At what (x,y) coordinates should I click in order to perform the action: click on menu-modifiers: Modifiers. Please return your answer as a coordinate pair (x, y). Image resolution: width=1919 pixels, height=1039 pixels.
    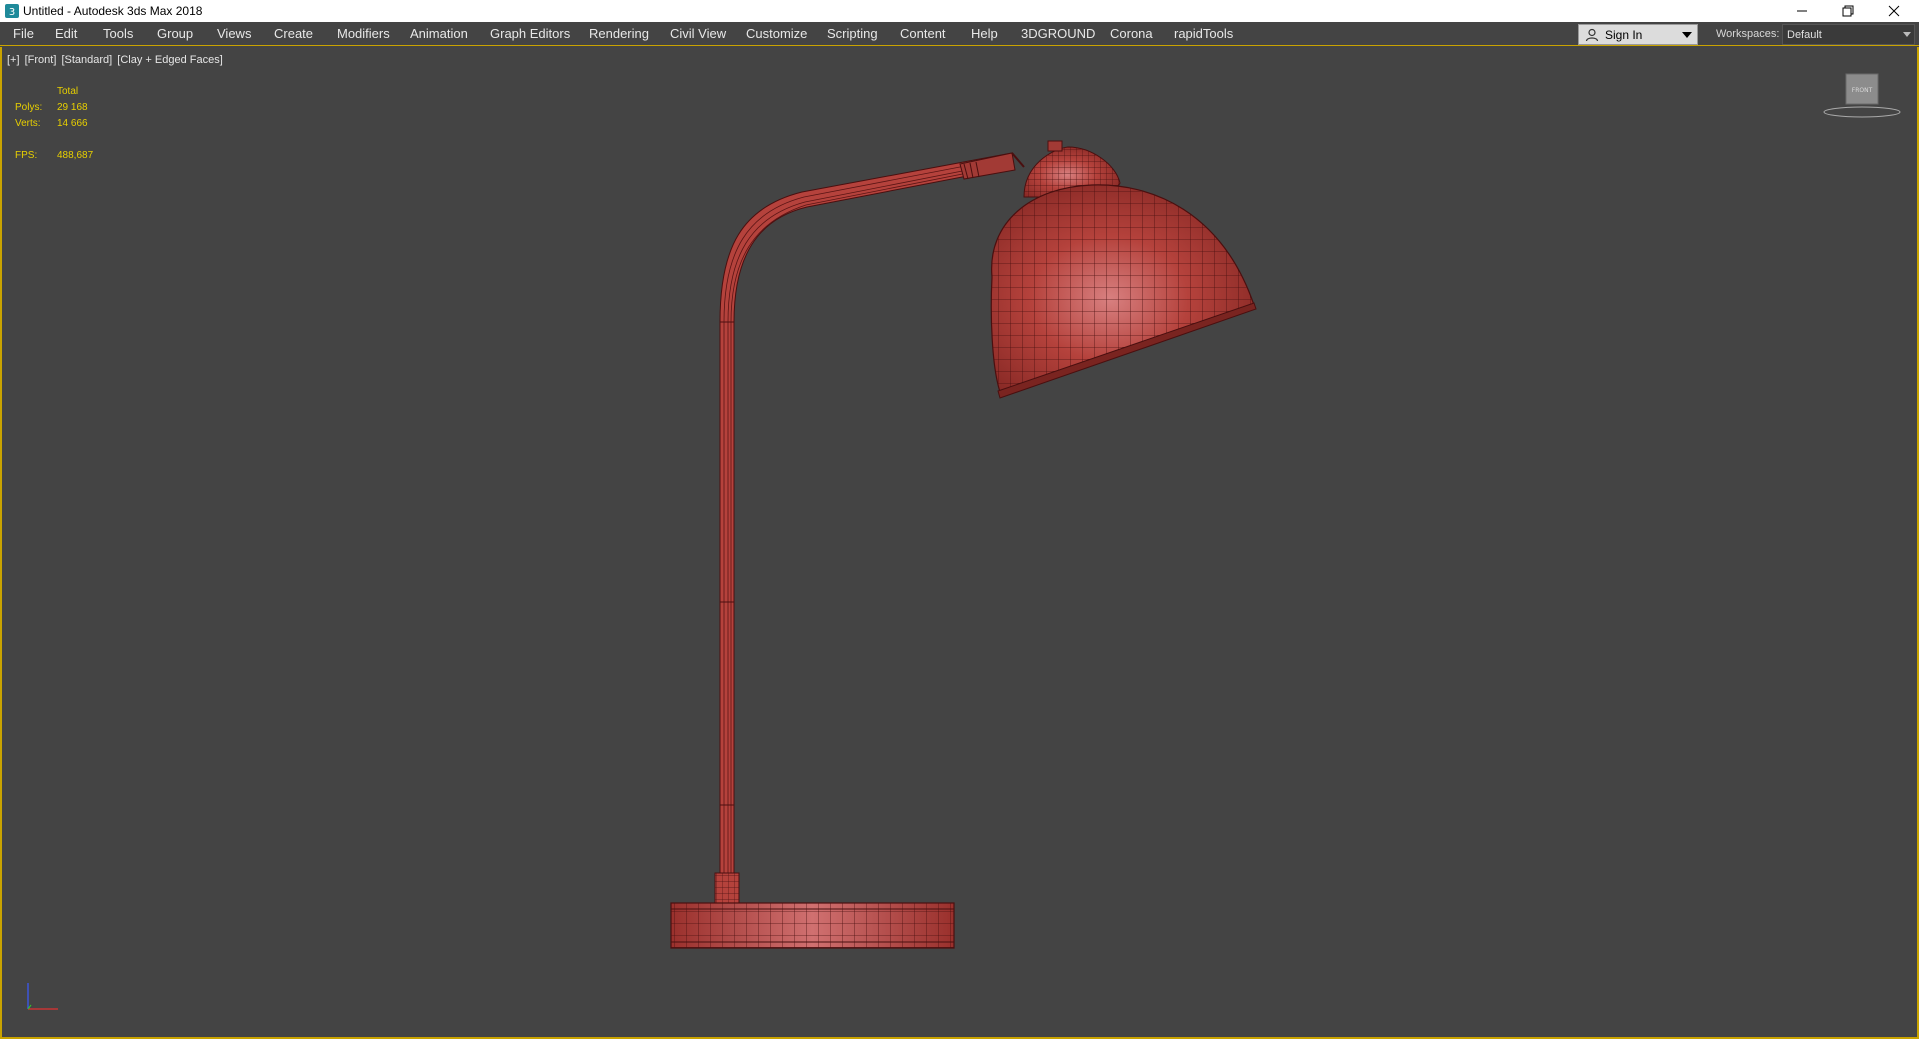
    Looking at the image, I should click on (363, 34).